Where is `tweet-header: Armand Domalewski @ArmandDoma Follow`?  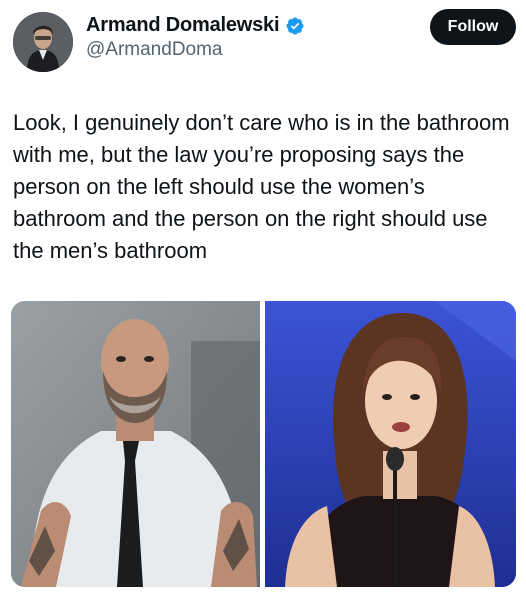 tweet-header: Armand Domalewski @ArmandDoma Follow is located at coordinates (263, 41).